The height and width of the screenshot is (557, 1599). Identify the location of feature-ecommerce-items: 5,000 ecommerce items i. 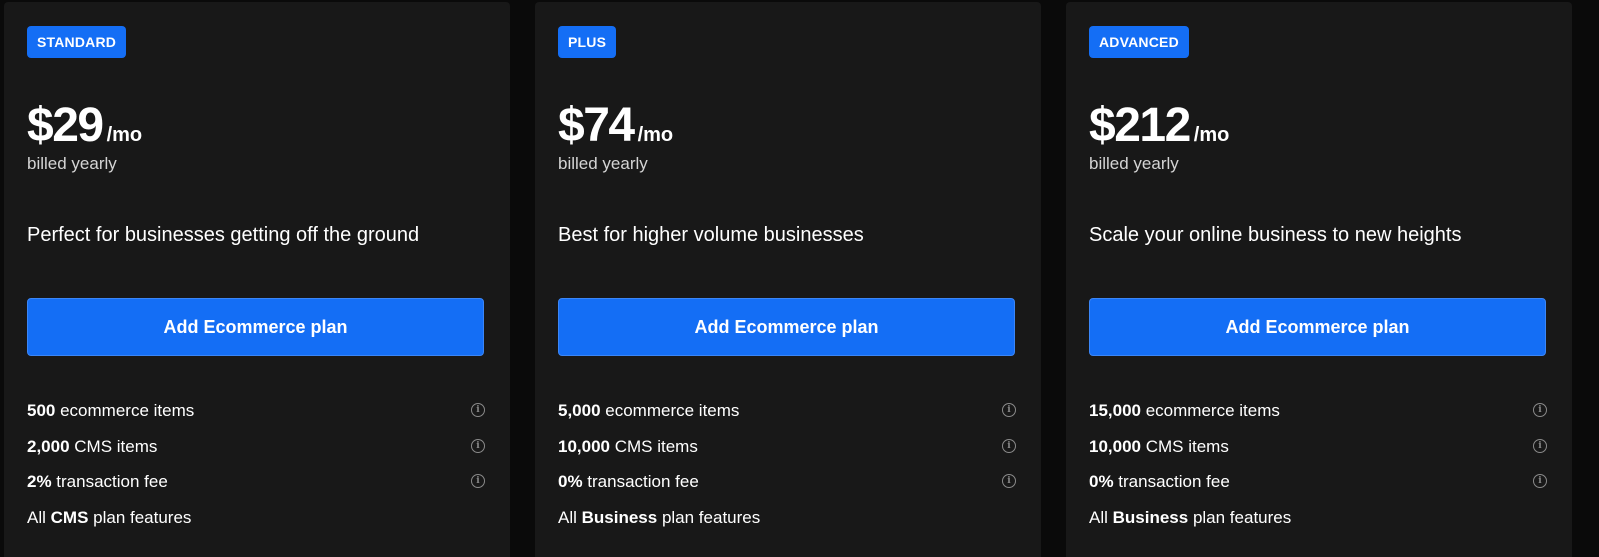
(789, 416).